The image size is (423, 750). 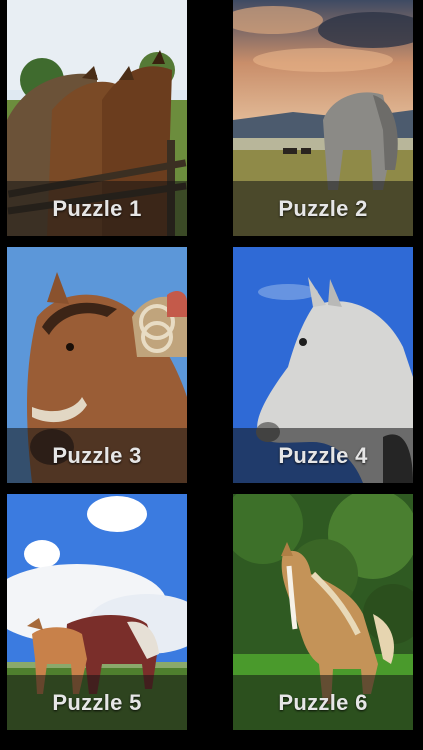 I want to click on puzzle-tile-6: Puzzle 6, so click(x=323, y=612).